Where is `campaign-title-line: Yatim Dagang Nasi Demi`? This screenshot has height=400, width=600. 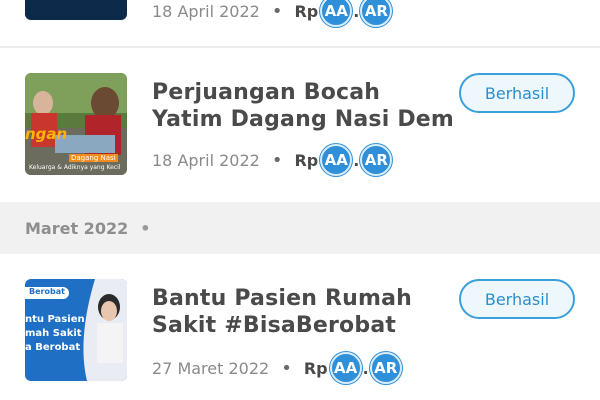
campaign-title-line: Yatim Dagang Nasi Demi is located at coordinates (302, 119).